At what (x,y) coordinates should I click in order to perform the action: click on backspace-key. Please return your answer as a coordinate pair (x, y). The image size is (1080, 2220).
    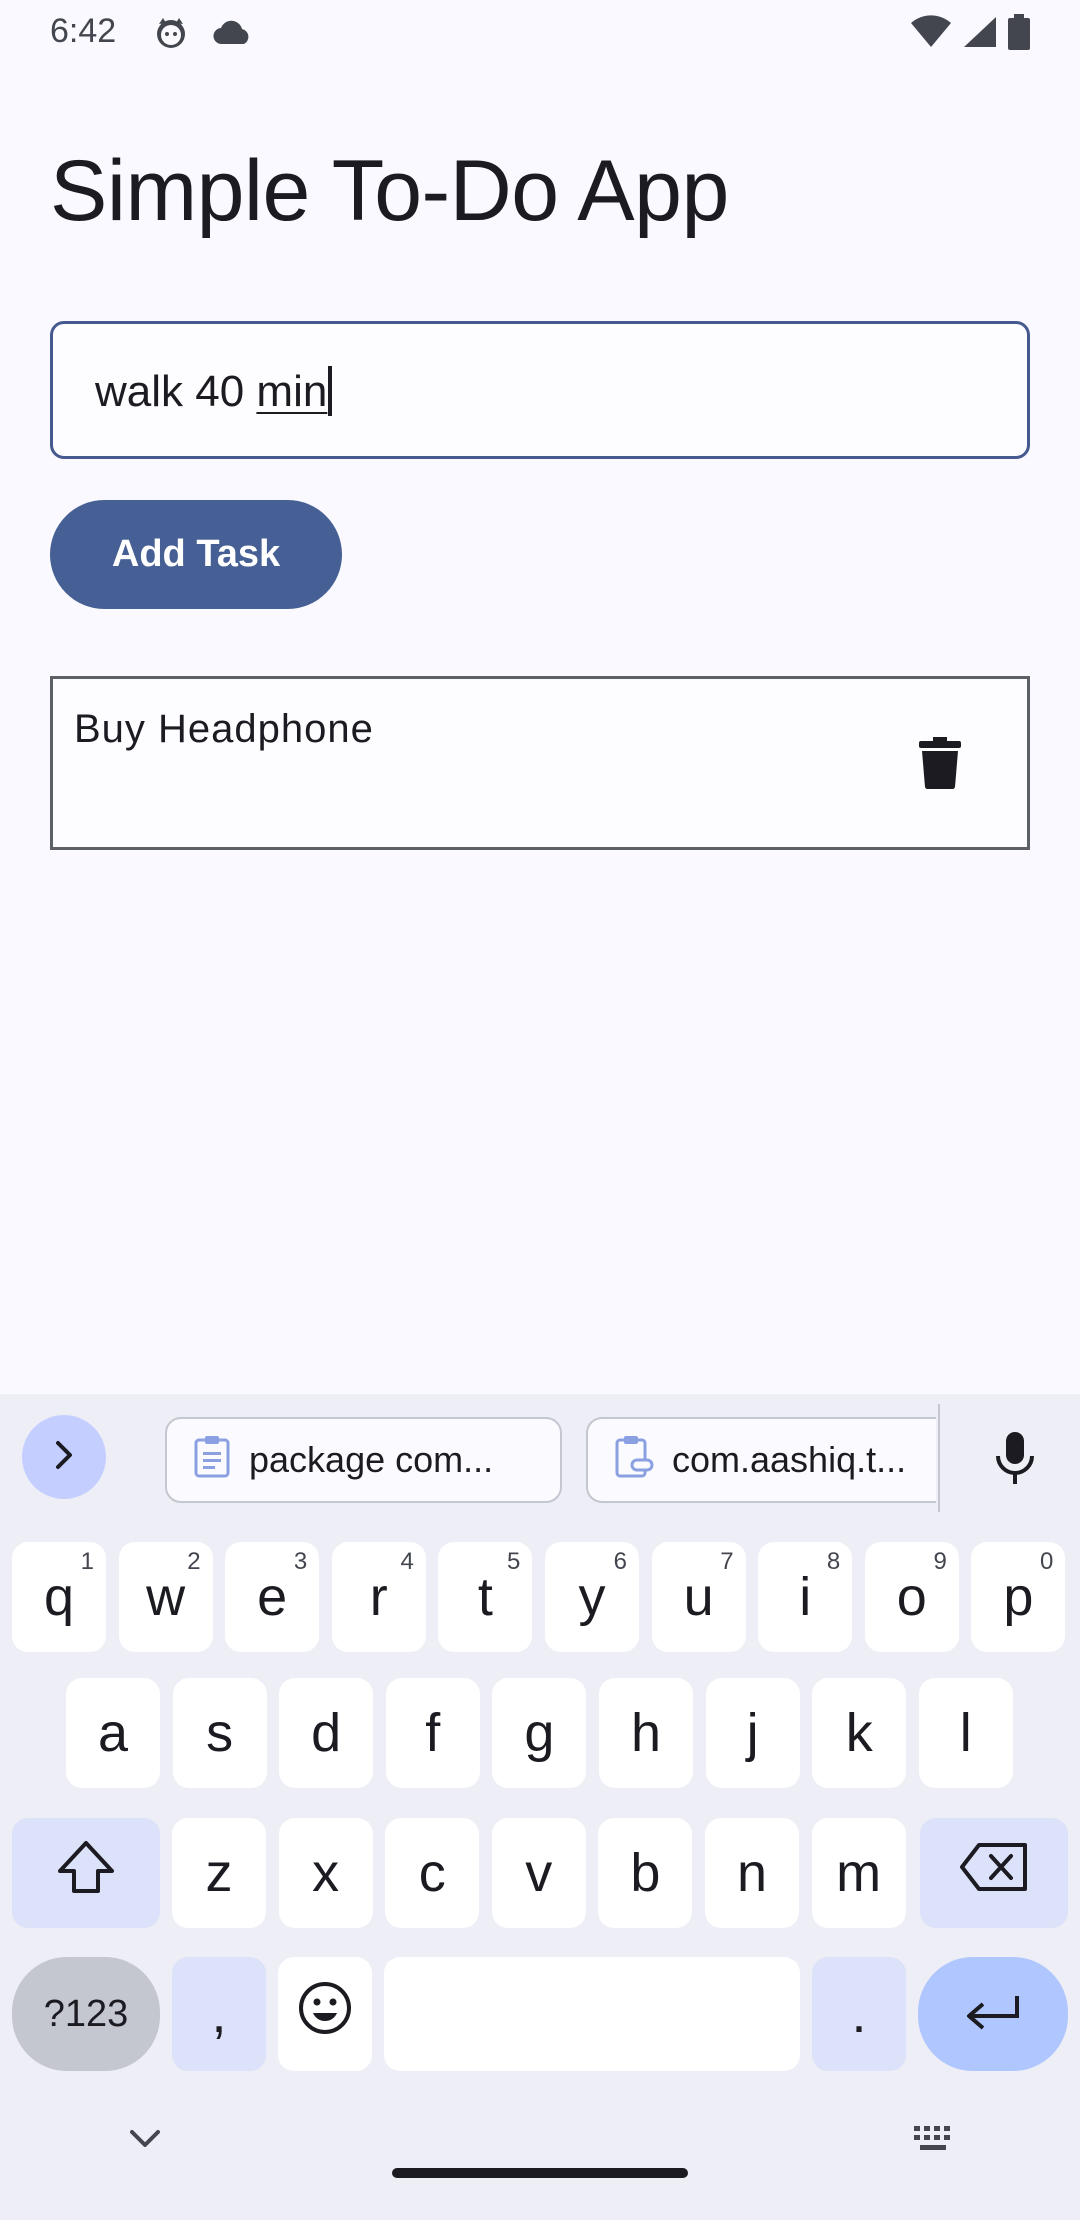
    Looking at the image, I should click on (994, 1873).